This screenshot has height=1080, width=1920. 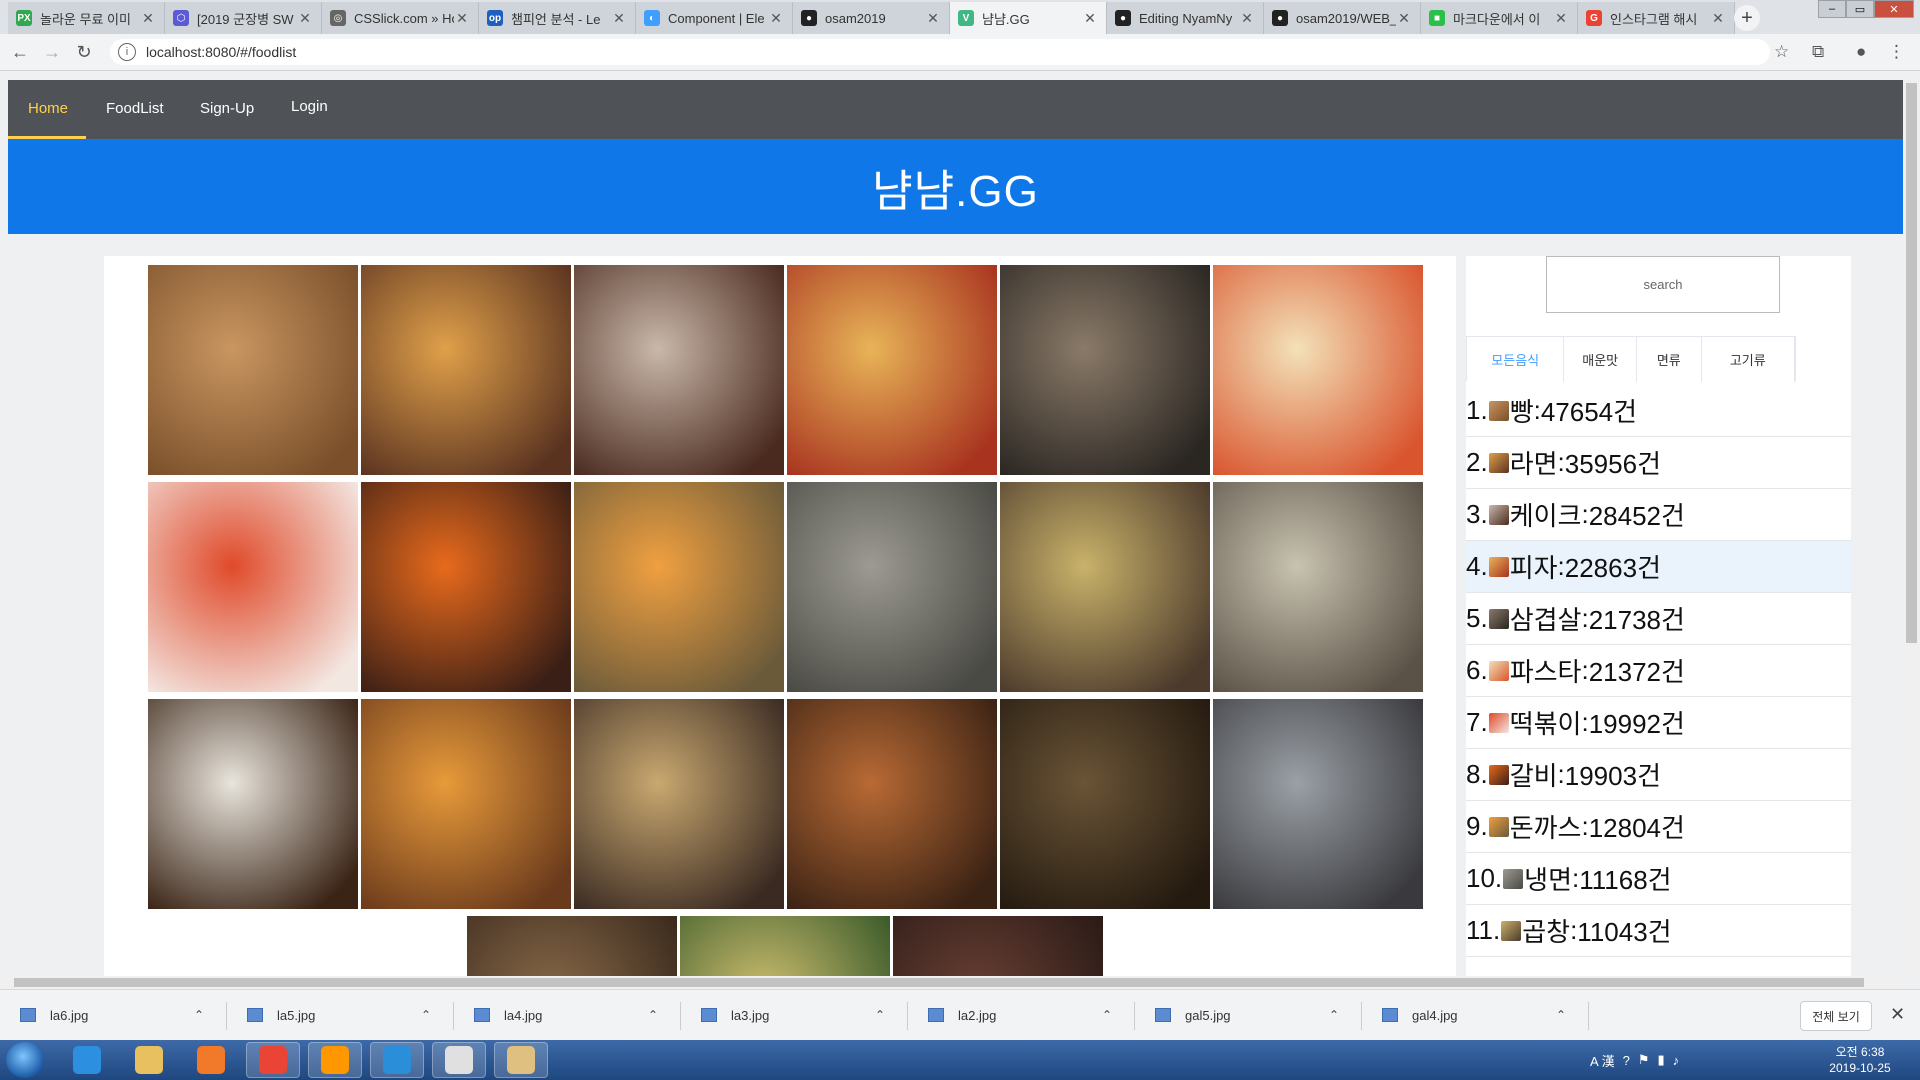 I want to click on browser-tab: ■ 마크다운에서 이 ✕, so click(x=1499, y=18).